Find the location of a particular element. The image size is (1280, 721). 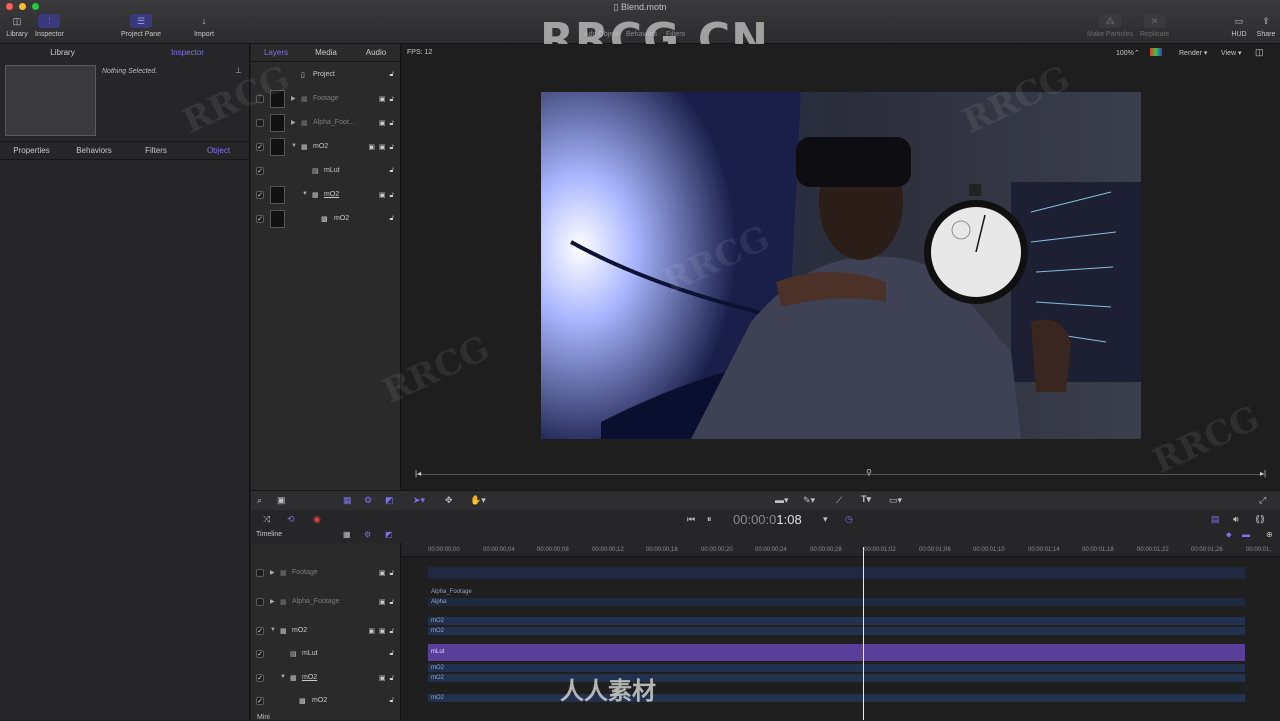

layer-row: ▶ ▦ Alpha_Foot... ▣ 🔓︎ is located at coordinates (326, 123).